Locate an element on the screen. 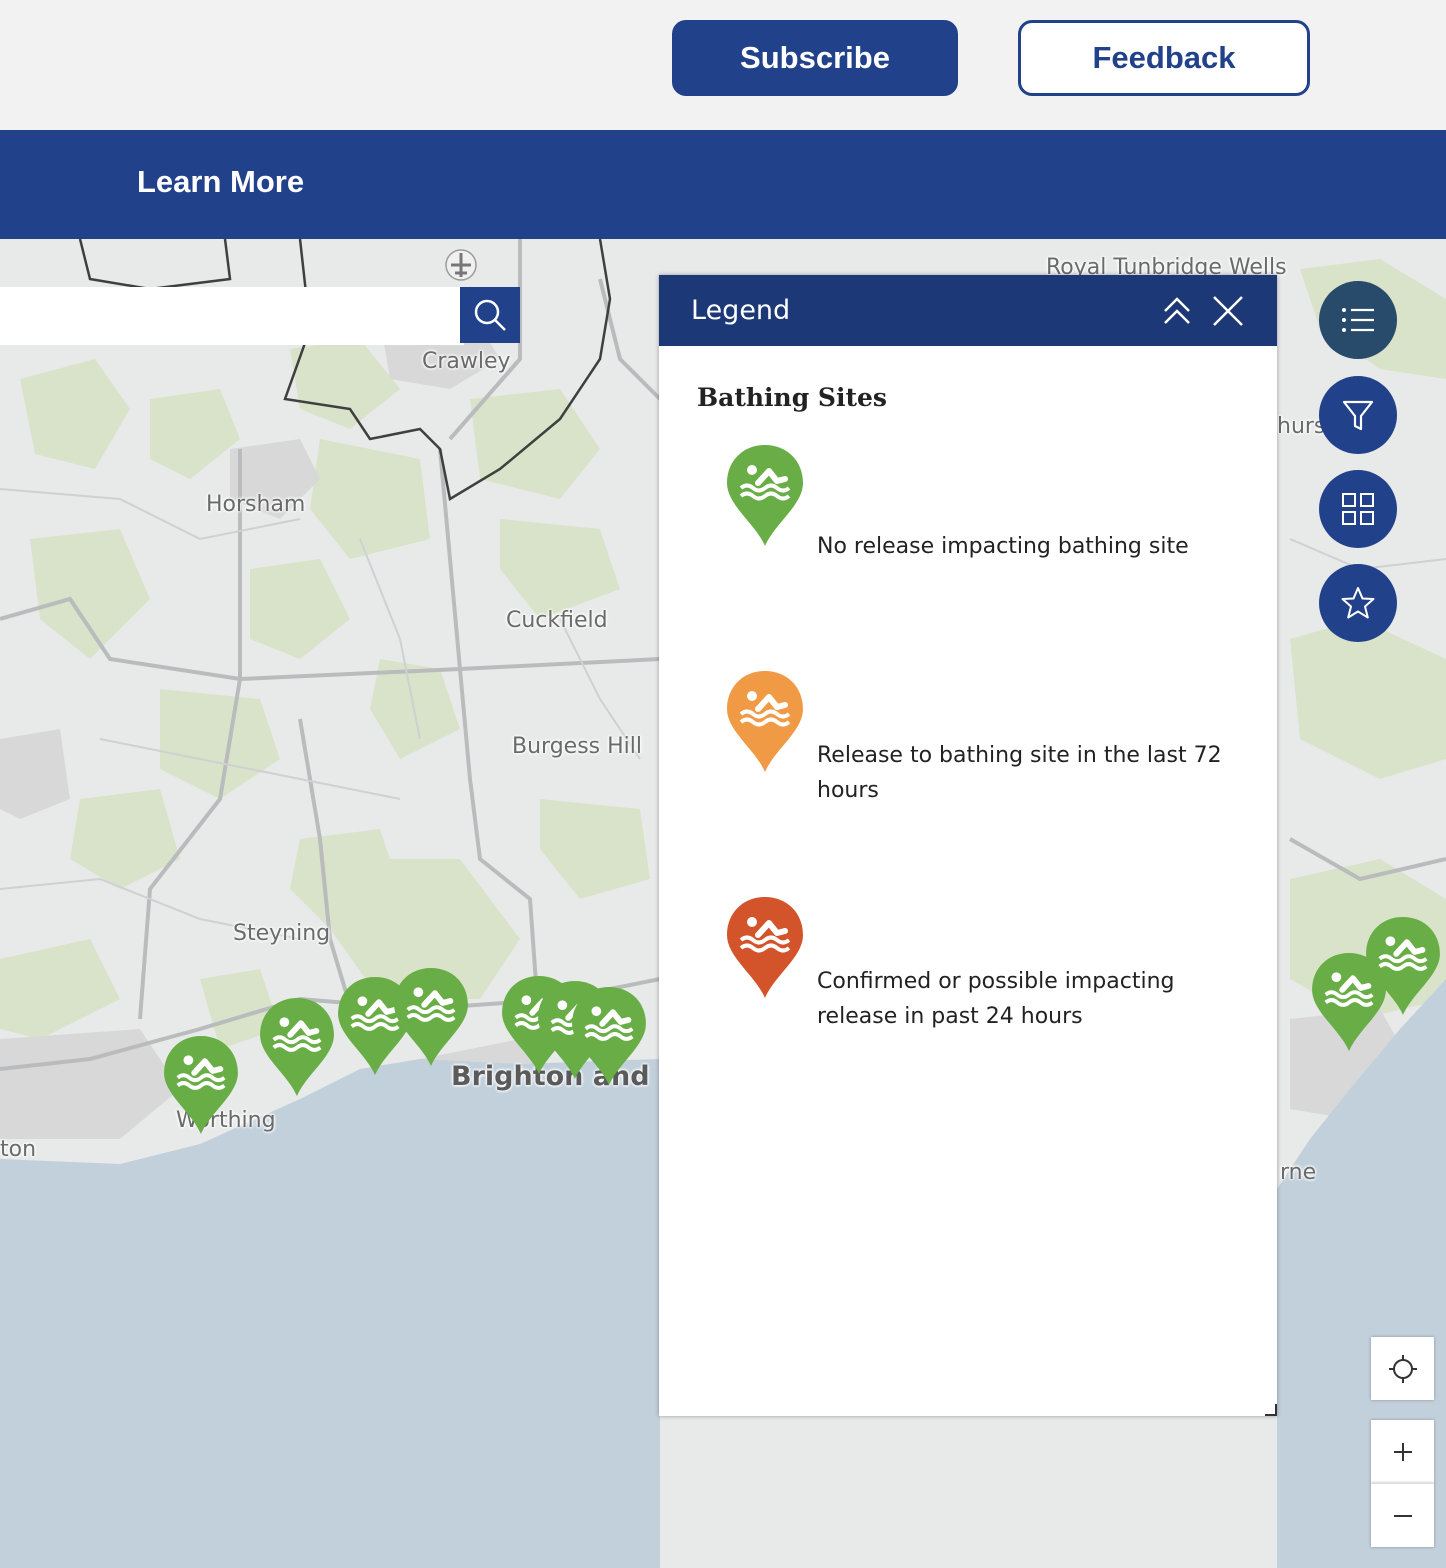 This screenshot has height=1568, width=1446. legend-section-title: Bathing Sites is located at coordinates (792, 397).